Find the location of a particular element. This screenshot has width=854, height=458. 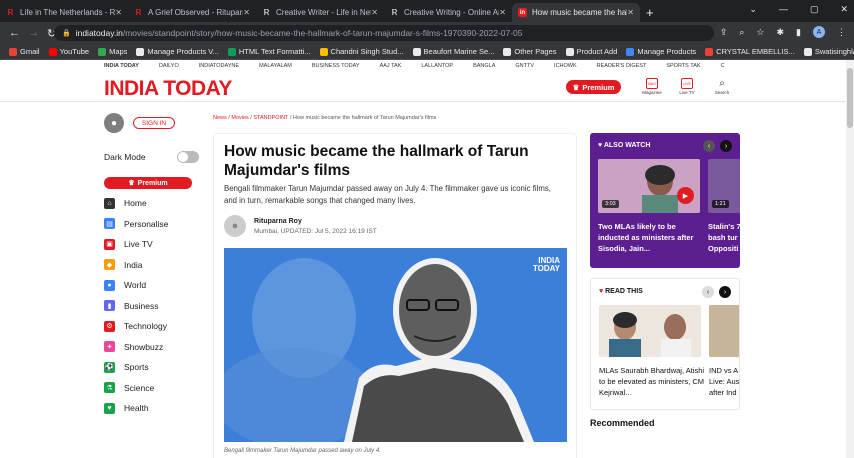

browser-tab-active: in How music became the hallmark ✕ is located at coordinates (576, 12).